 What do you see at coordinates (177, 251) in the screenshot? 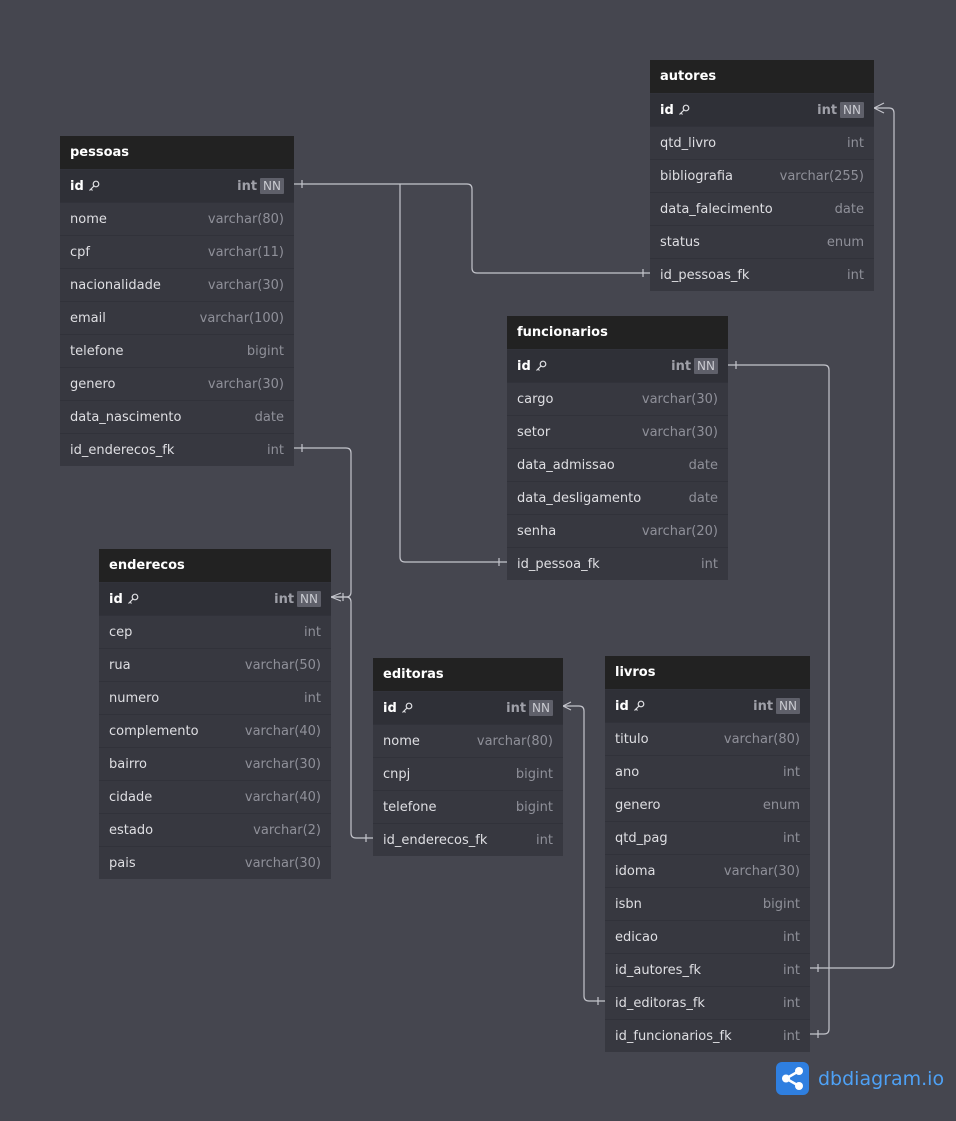
I see `field-row: cpf varchar(11)` at bounding box center [177, 251].